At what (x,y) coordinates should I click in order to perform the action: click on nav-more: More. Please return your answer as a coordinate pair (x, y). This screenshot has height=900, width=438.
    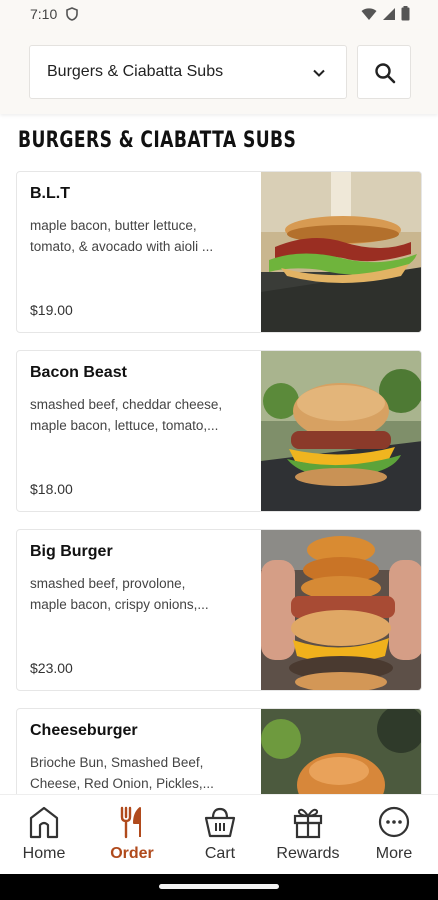
    Looking at the image, I should click on (394, 835).